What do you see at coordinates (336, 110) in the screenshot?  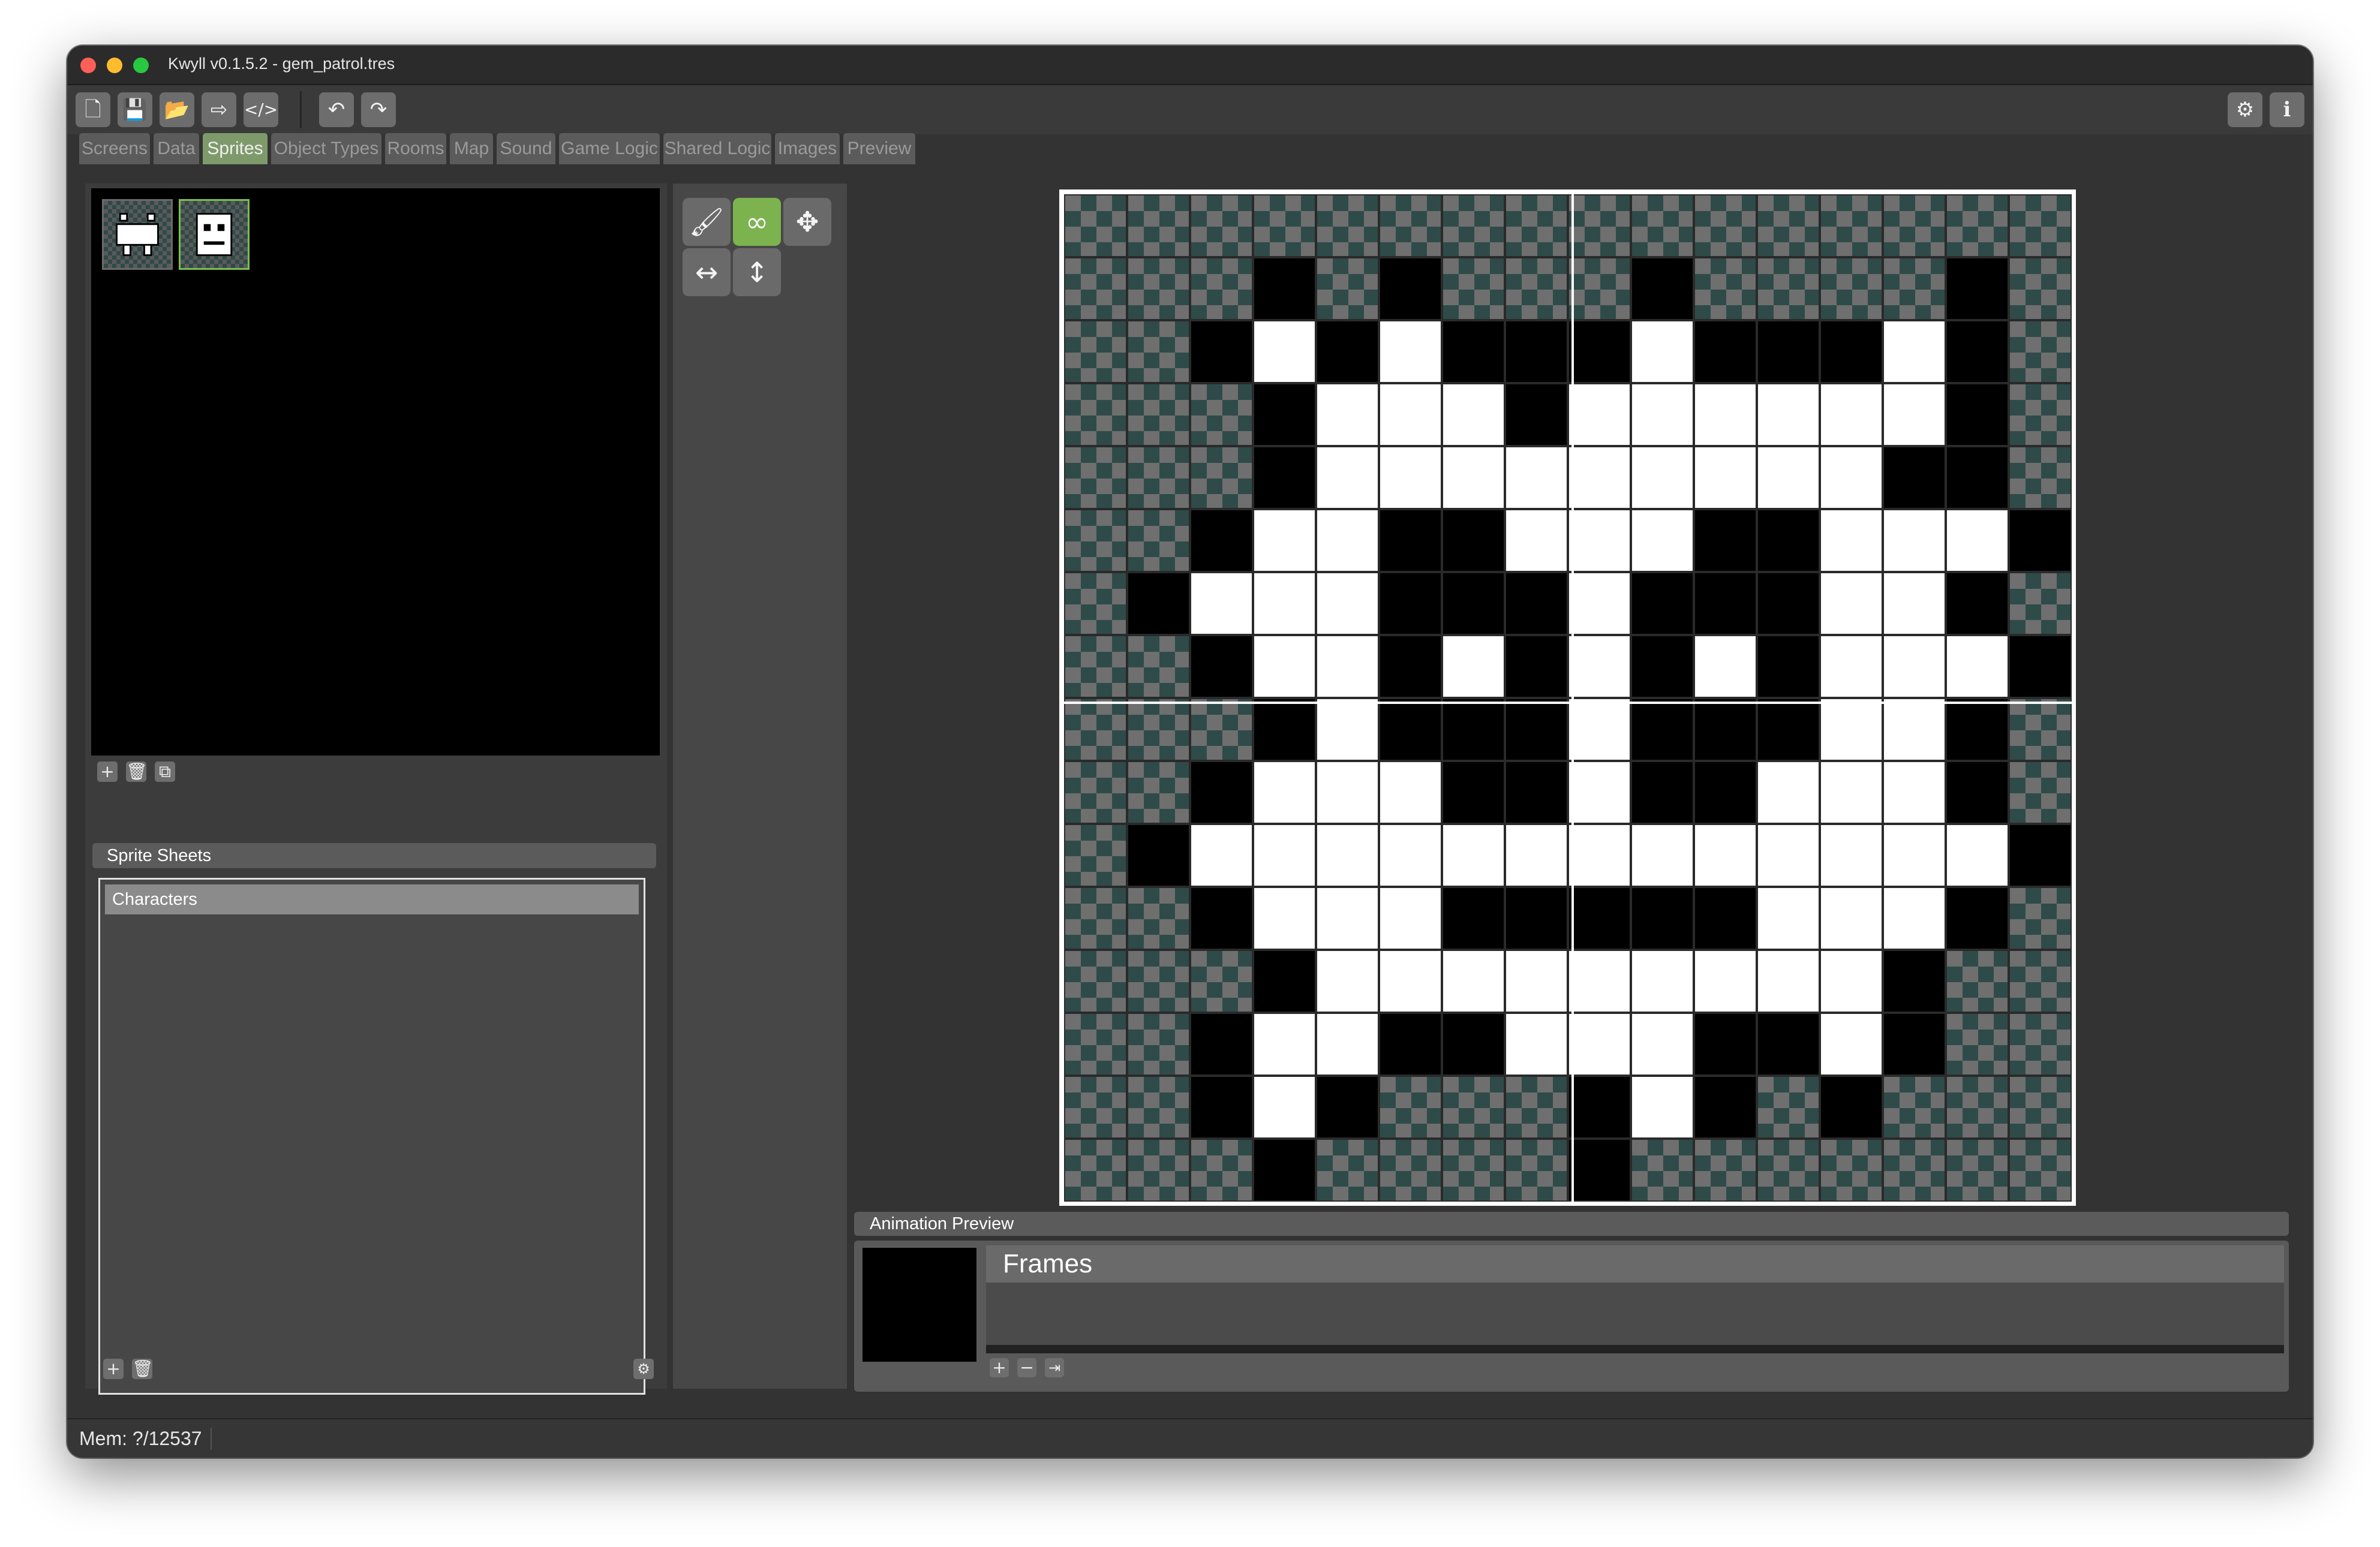 I see `undo-icon: ↶` at bounding box center [336, 110].